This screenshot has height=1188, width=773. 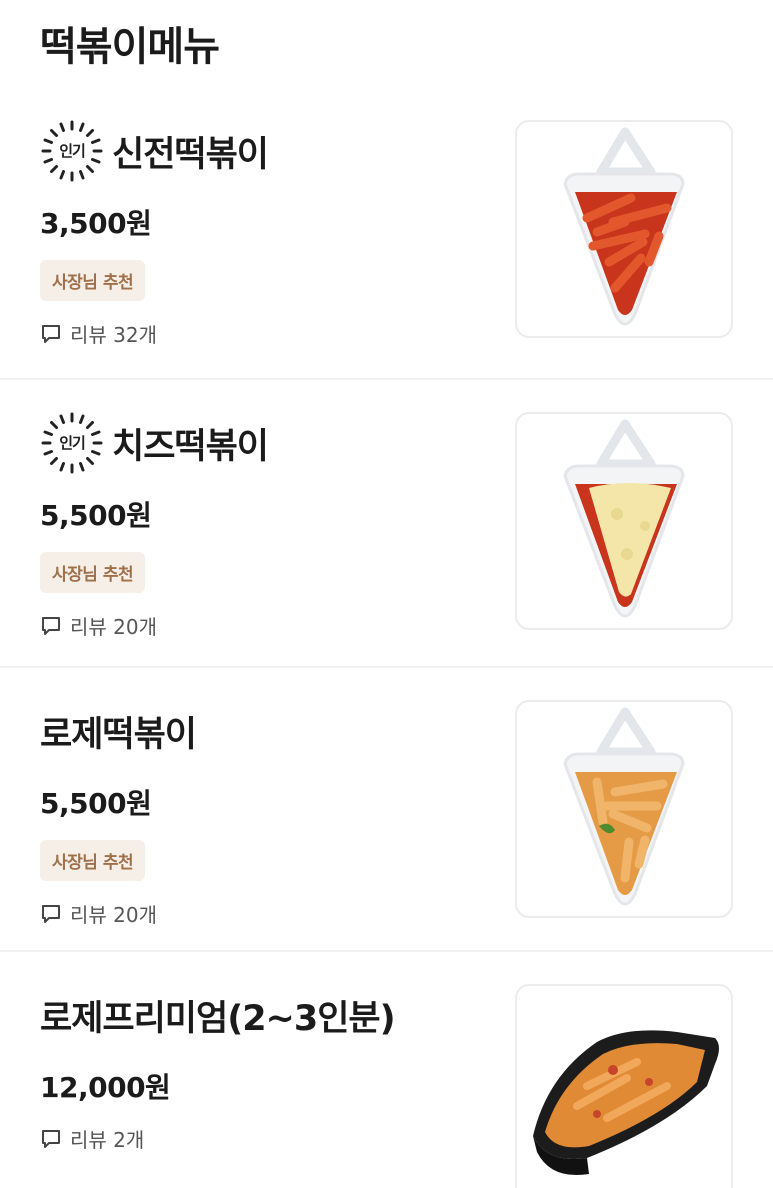 I want to click on menu-item-price: 12,000원, so click(x=105, y=1087).